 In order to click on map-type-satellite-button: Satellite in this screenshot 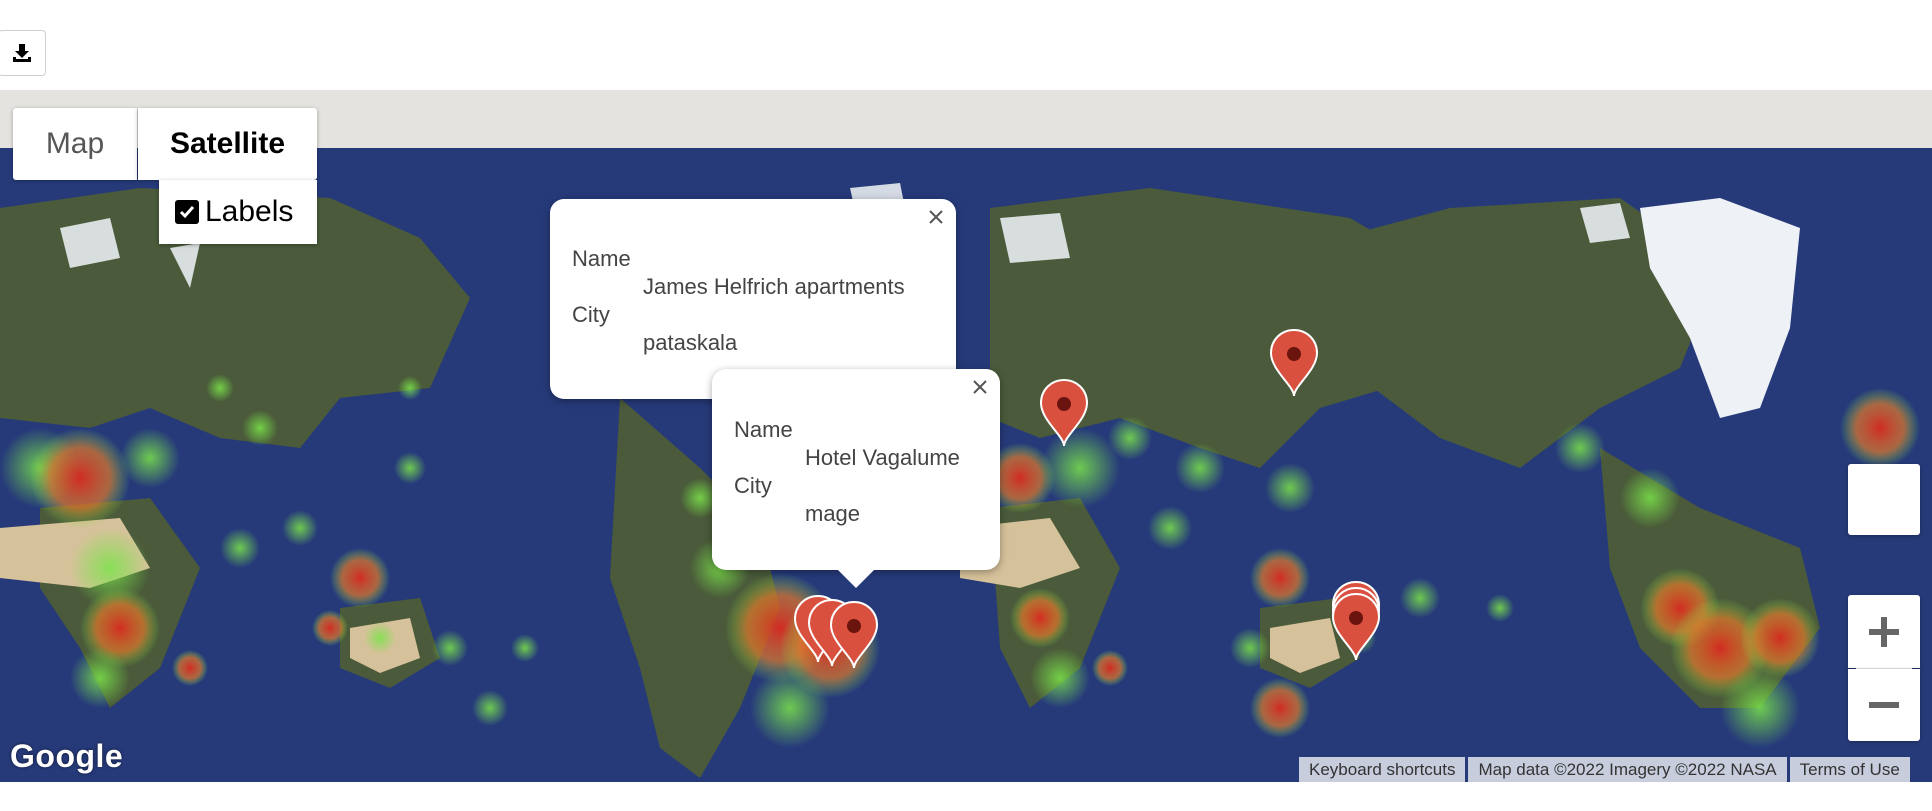, I will do `click(227, 144)`.